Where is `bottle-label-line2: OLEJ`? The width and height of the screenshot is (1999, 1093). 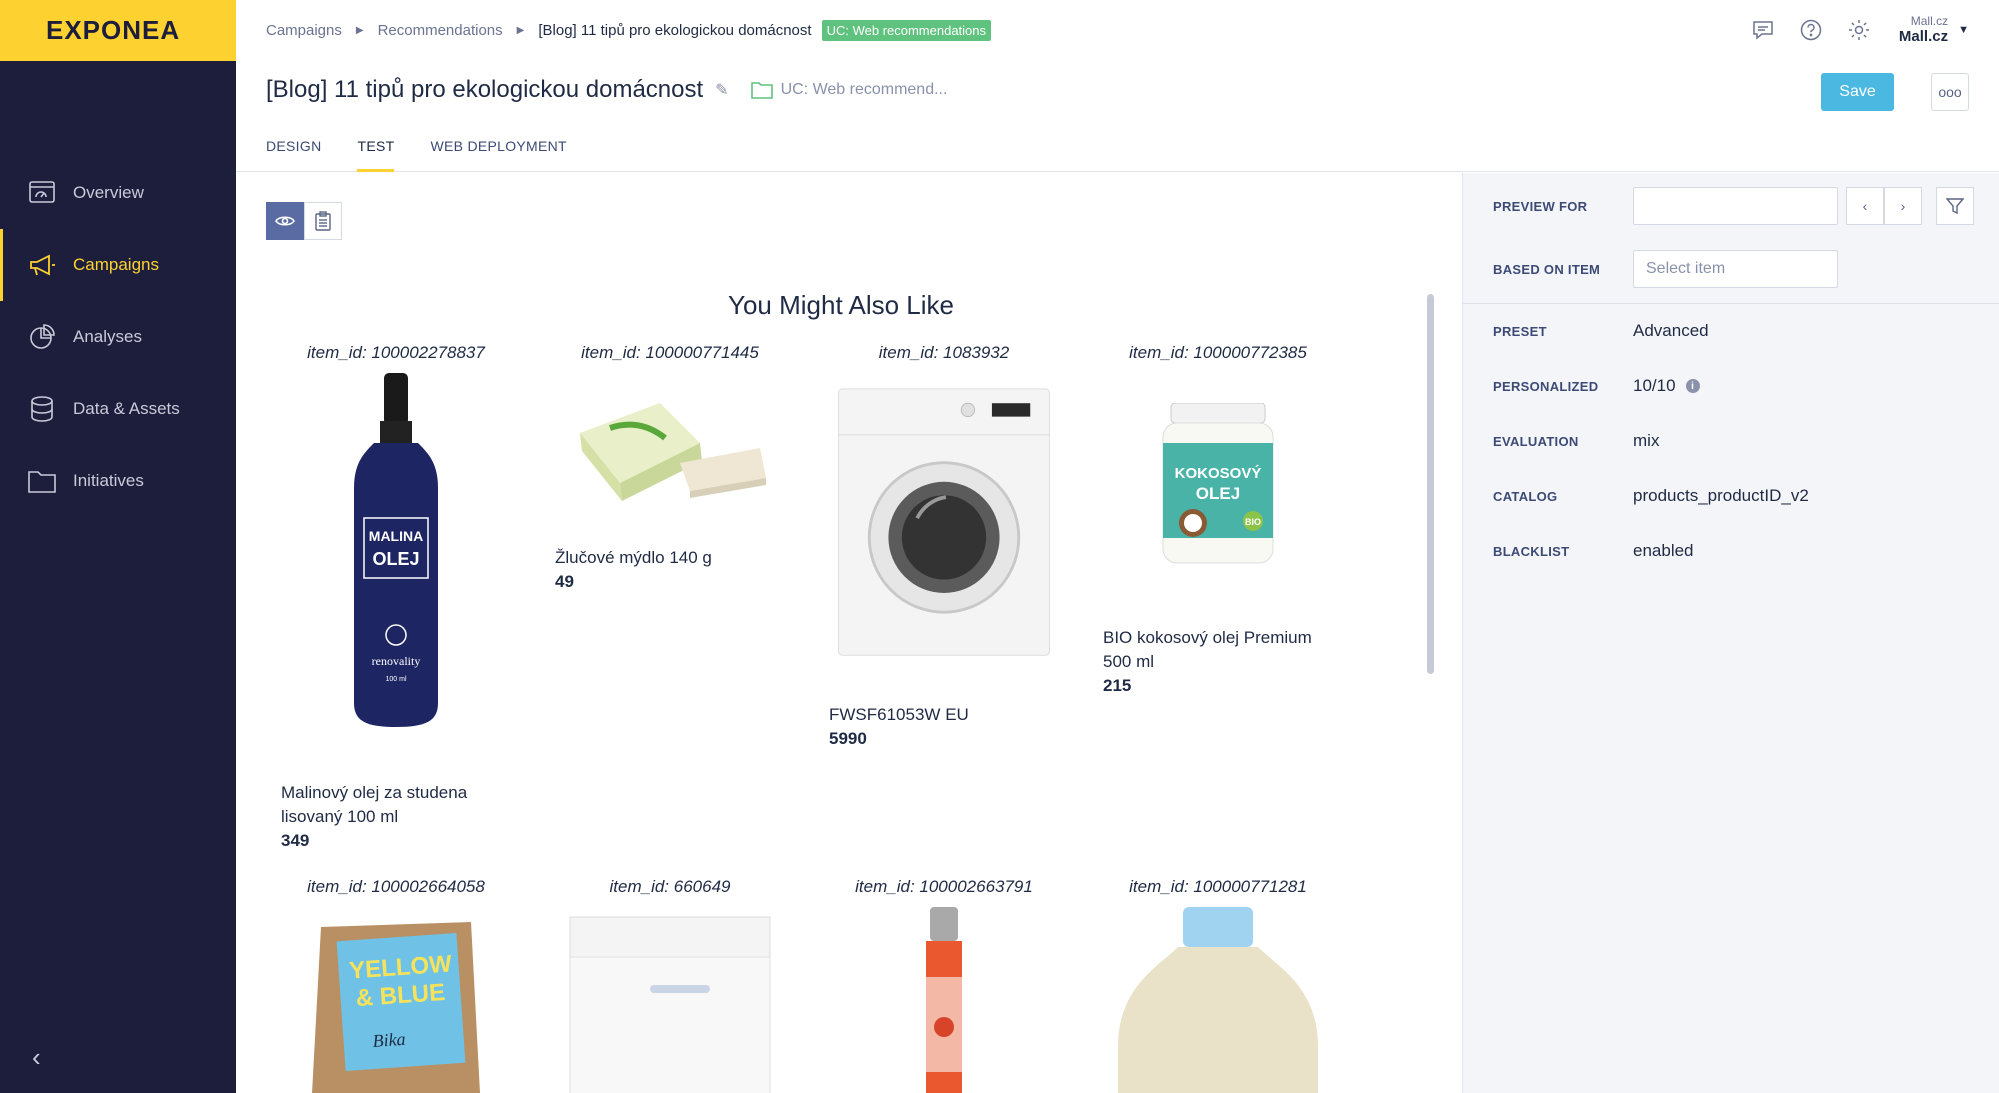
bottle-label-line2: OLEJ is located at coordinates (395, 559).